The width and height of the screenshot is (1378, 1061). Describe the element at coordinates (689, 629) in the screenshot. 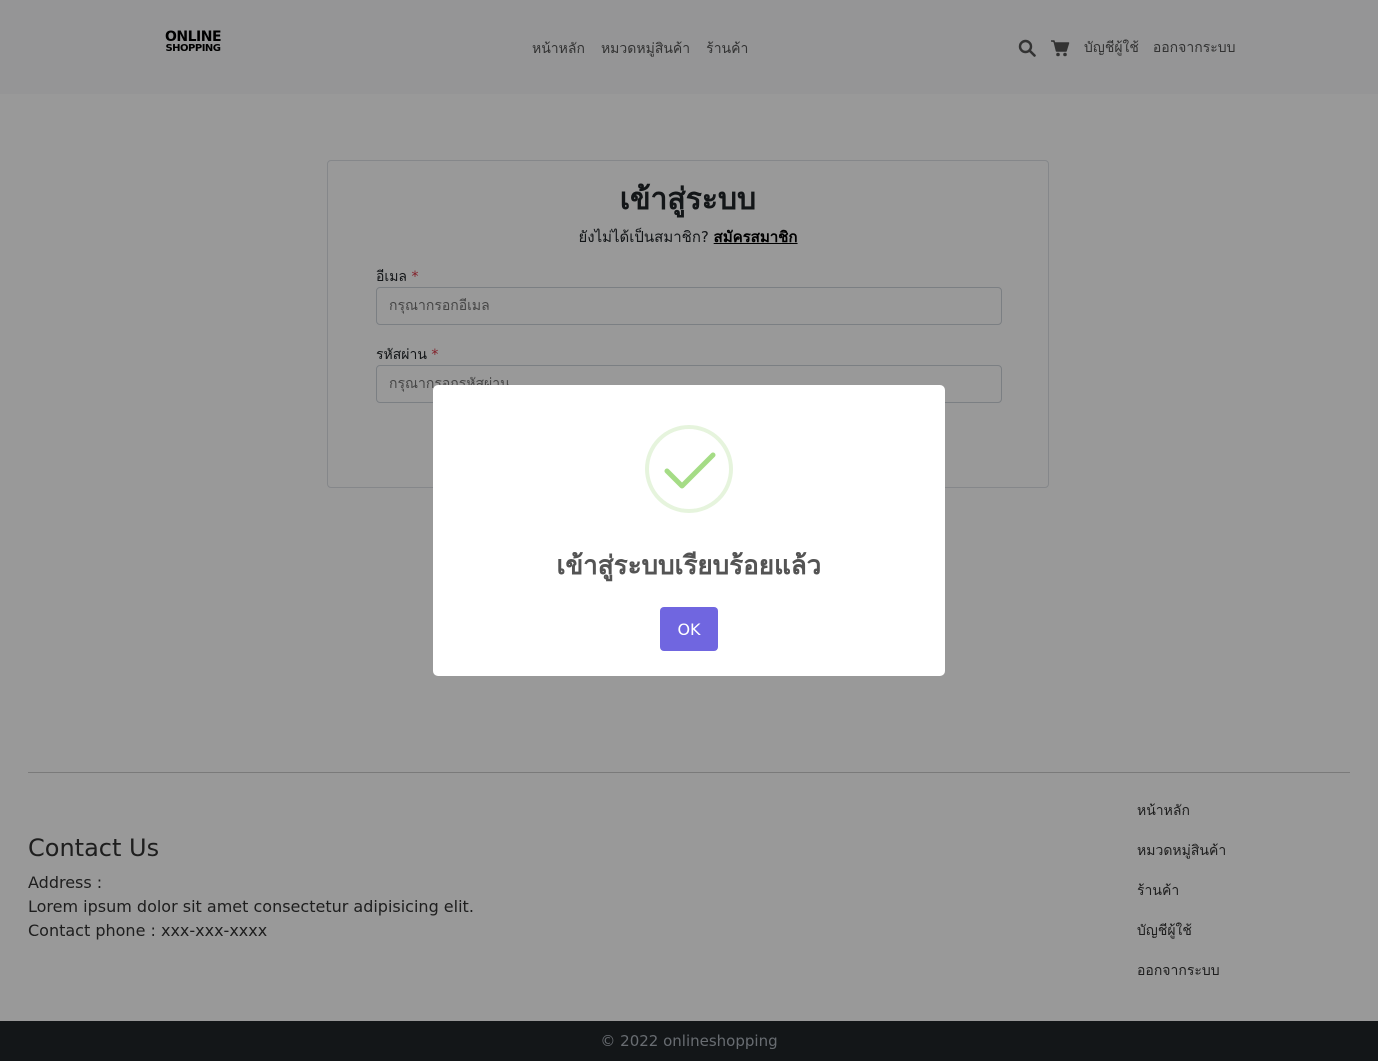

I see `ok-button: OK` at that location.